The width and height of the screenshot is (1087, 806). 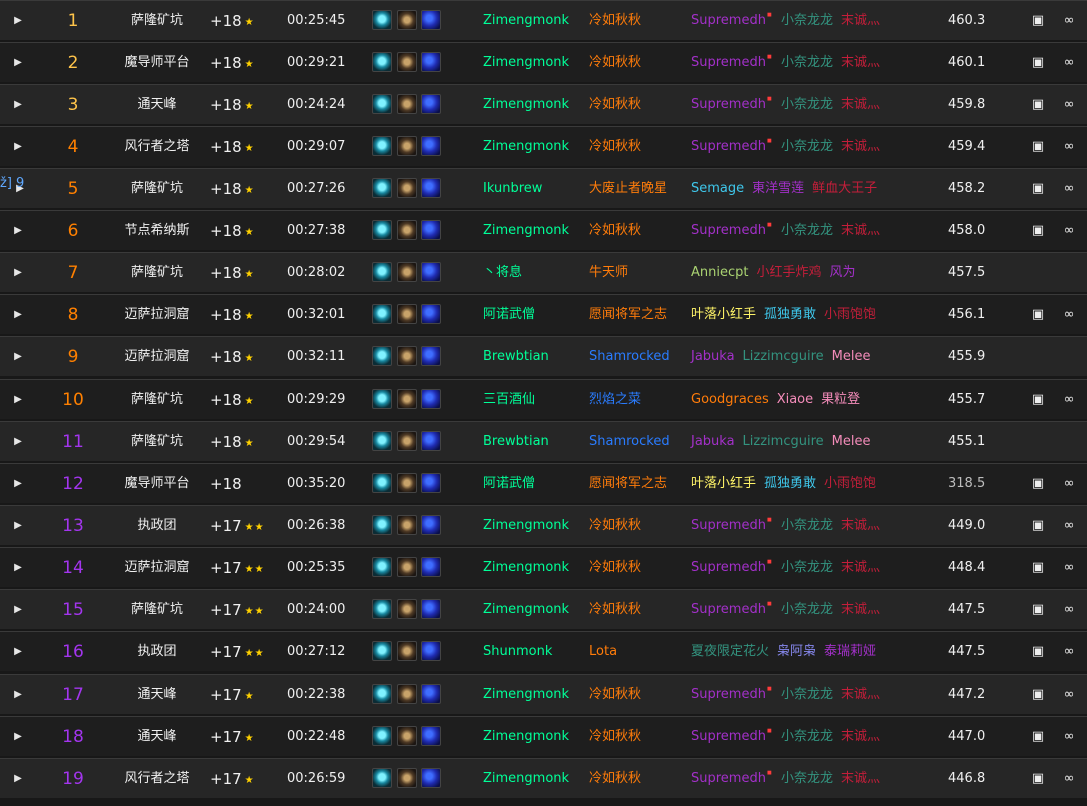 What do you see at coordinates (840, 400) in the screenshot?
I see `player-name: 果粒登` at bounding box center [840, 400].